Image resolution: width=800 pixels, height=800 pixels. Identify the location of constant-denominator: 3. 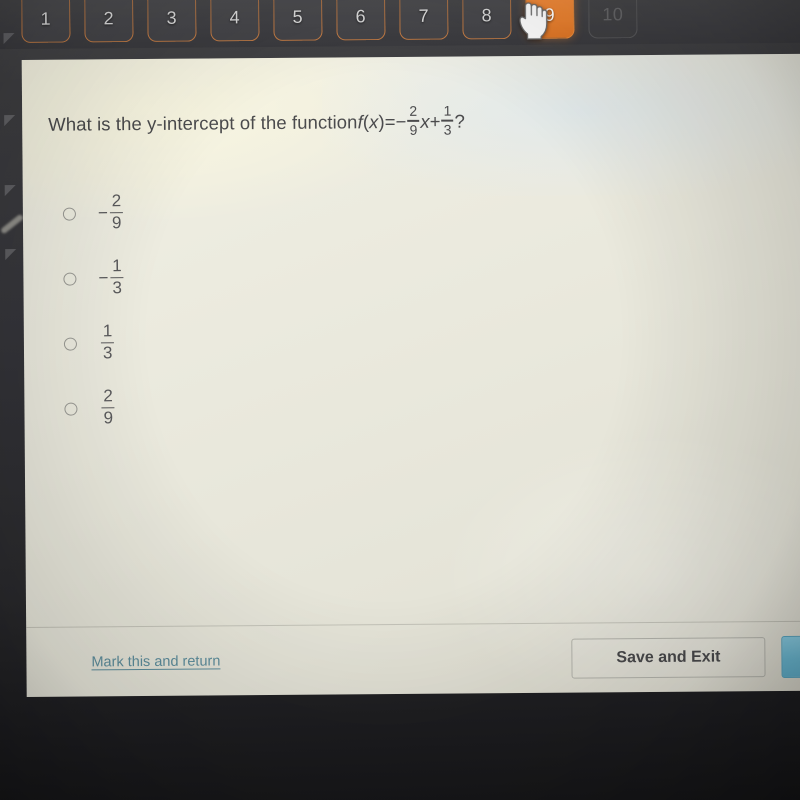
(447, 129).